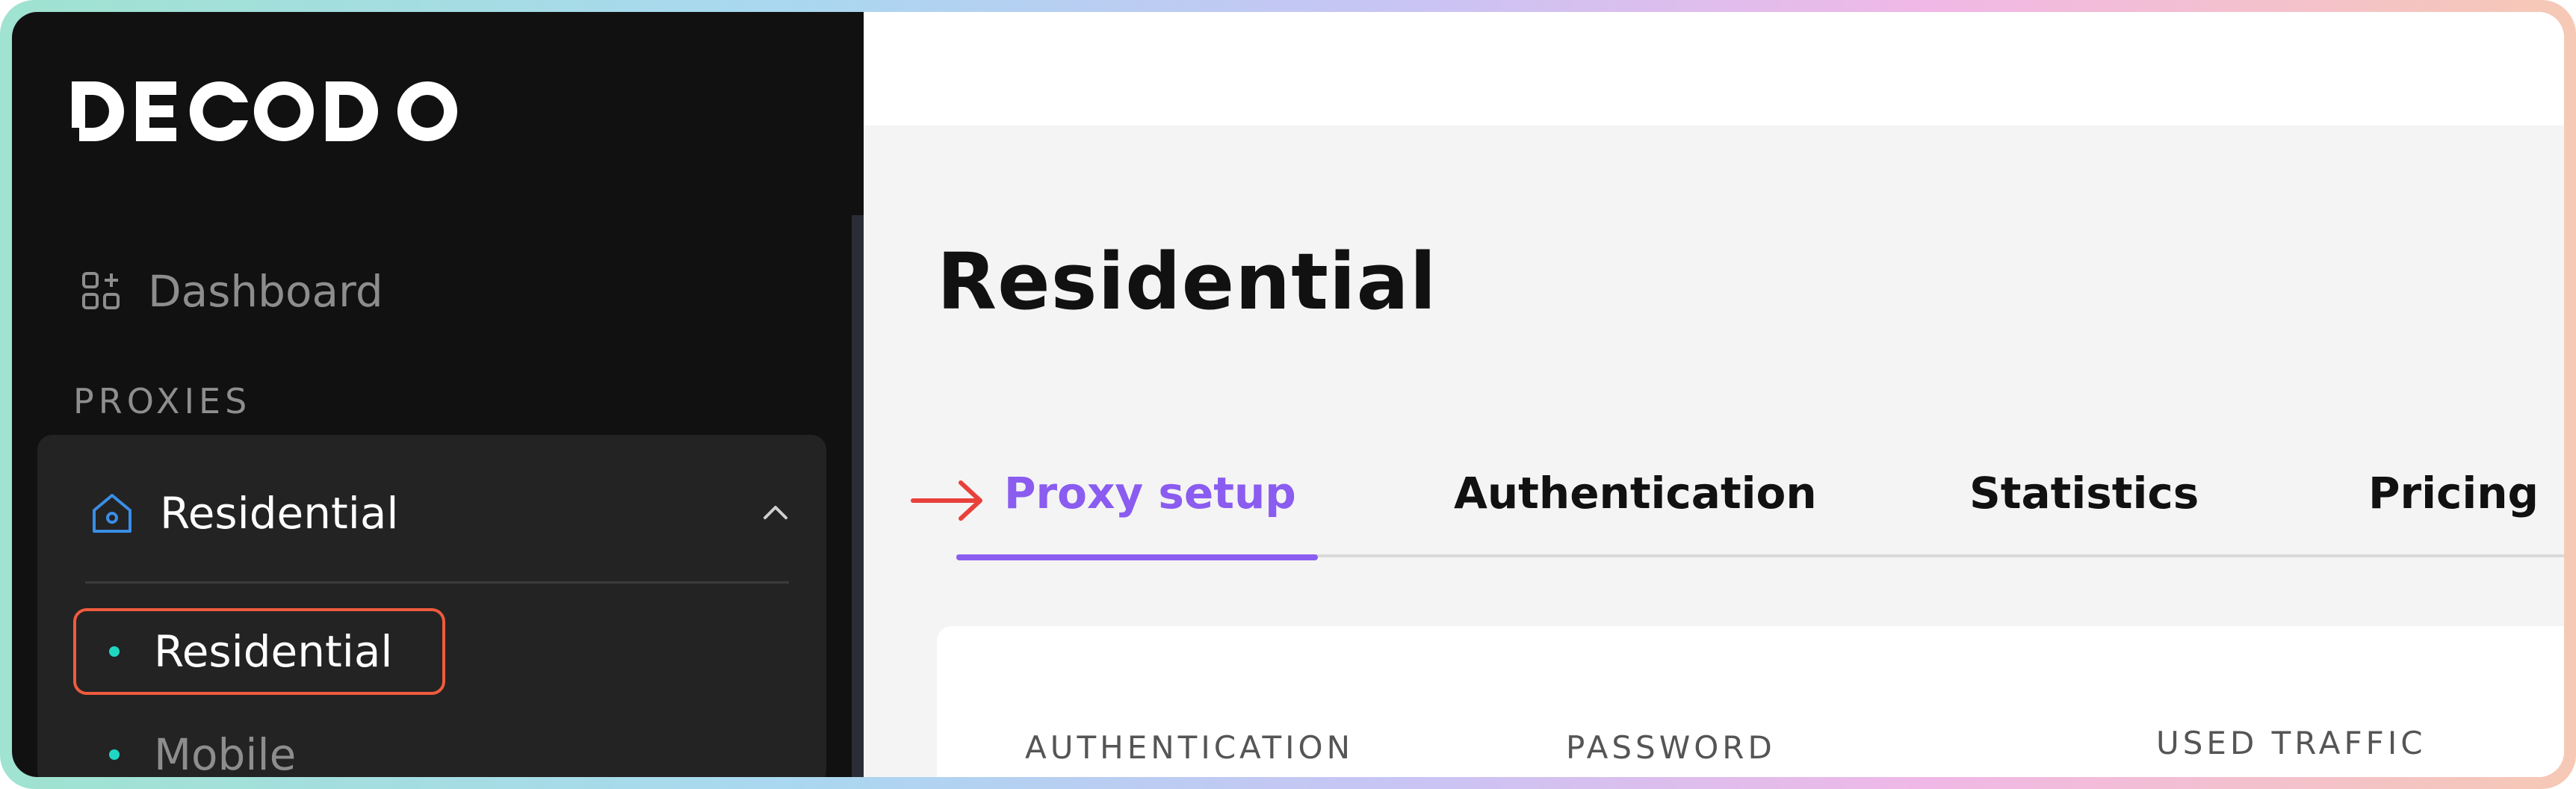 Image resolution: width=2576 pixels, height=789 pixels. I want to click on sidebar-scrollbar, so click(858, 496).